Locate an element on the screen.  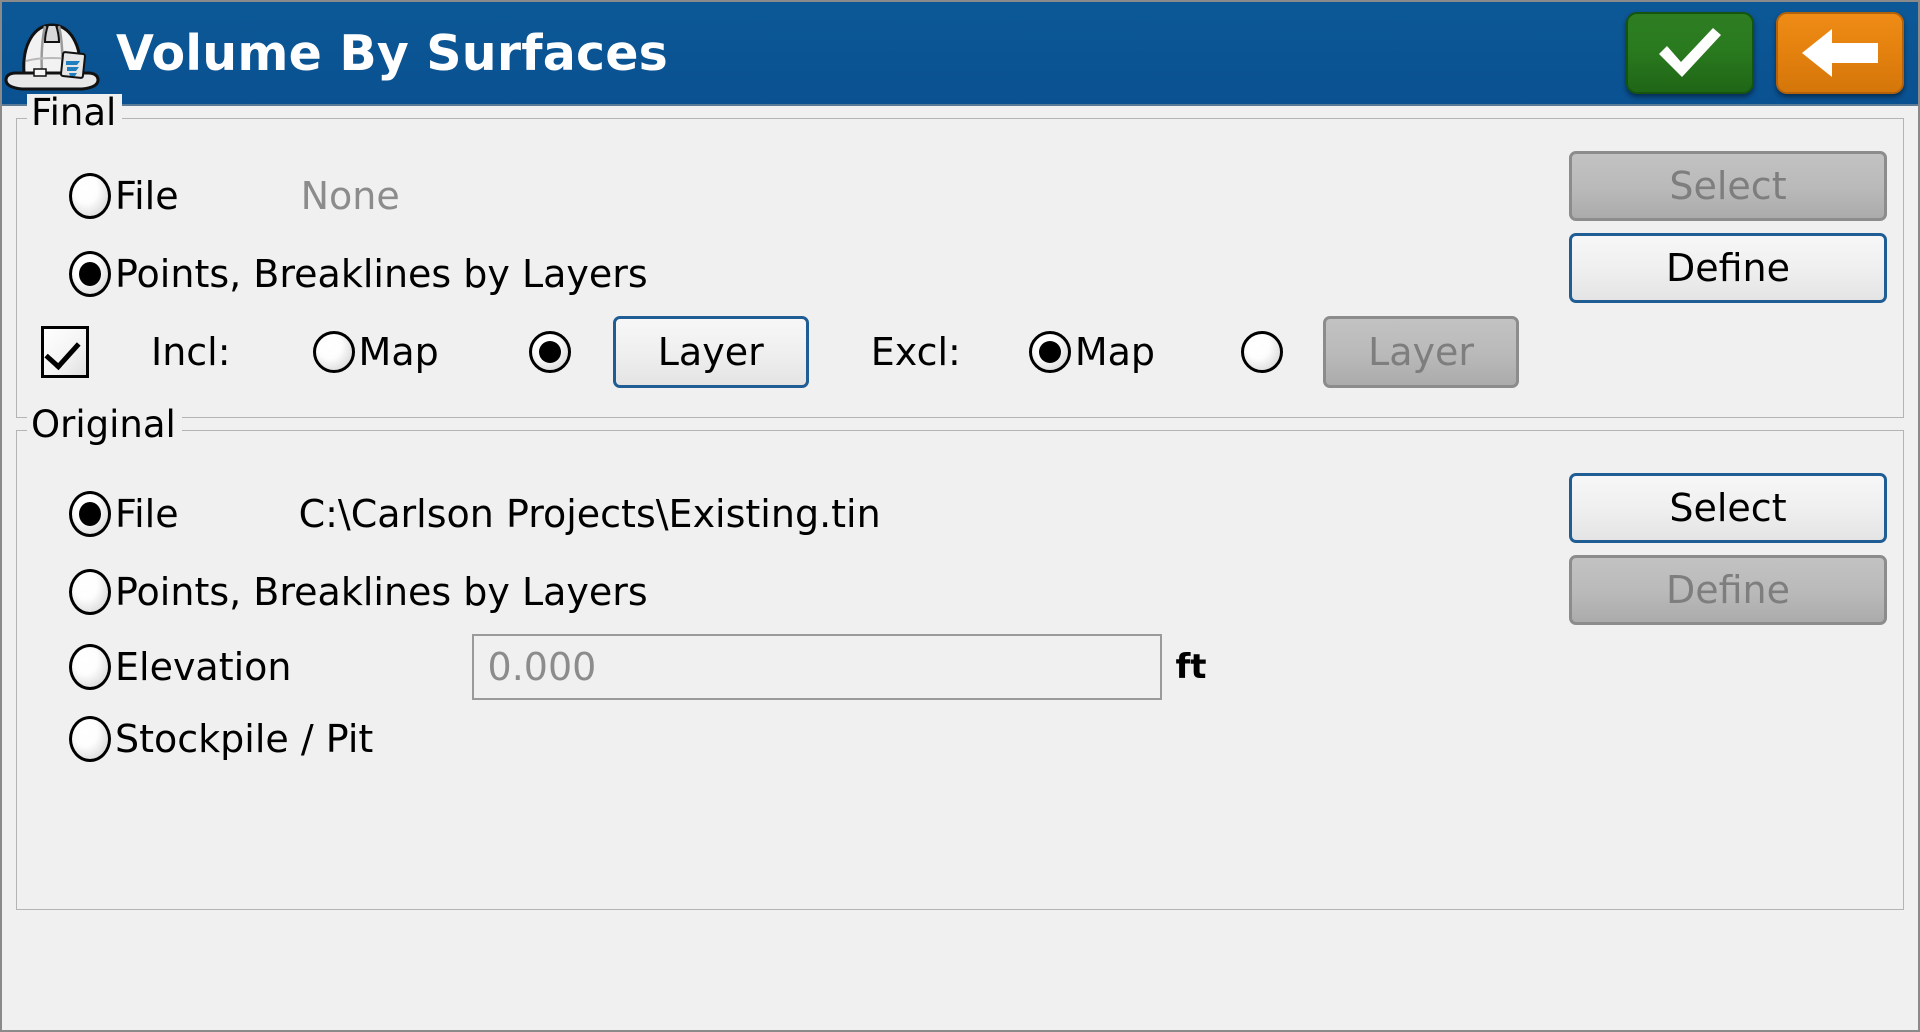
final-excl-layer-button: Layer is located at coordinates (1421, 352).